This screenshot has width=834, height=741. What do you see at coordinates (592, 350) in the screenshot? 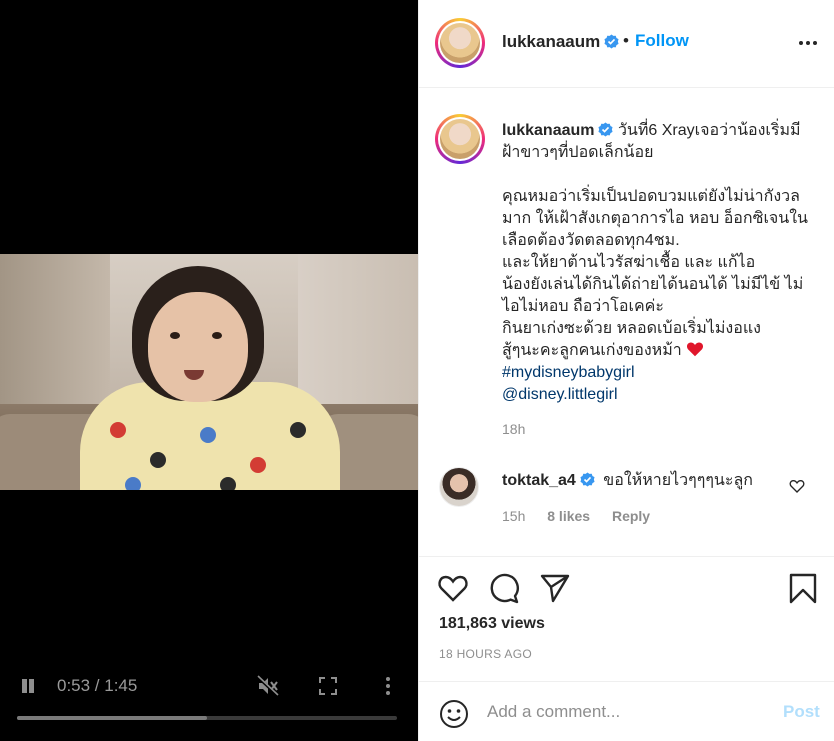
I see `caption-line: สู้ๆนะคะลูกคนเก่งของหม้า` at bounding box center [592, 350].